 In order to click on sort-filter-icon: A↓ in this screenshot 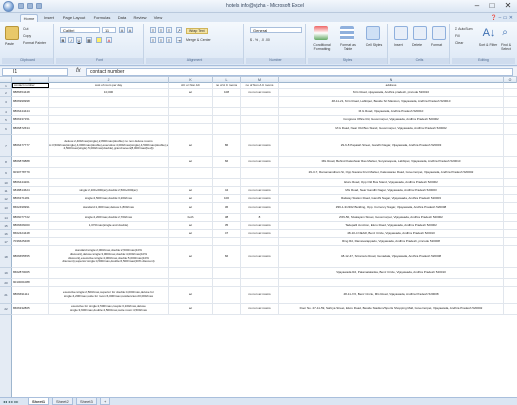, I will do `click(489, 33)`.